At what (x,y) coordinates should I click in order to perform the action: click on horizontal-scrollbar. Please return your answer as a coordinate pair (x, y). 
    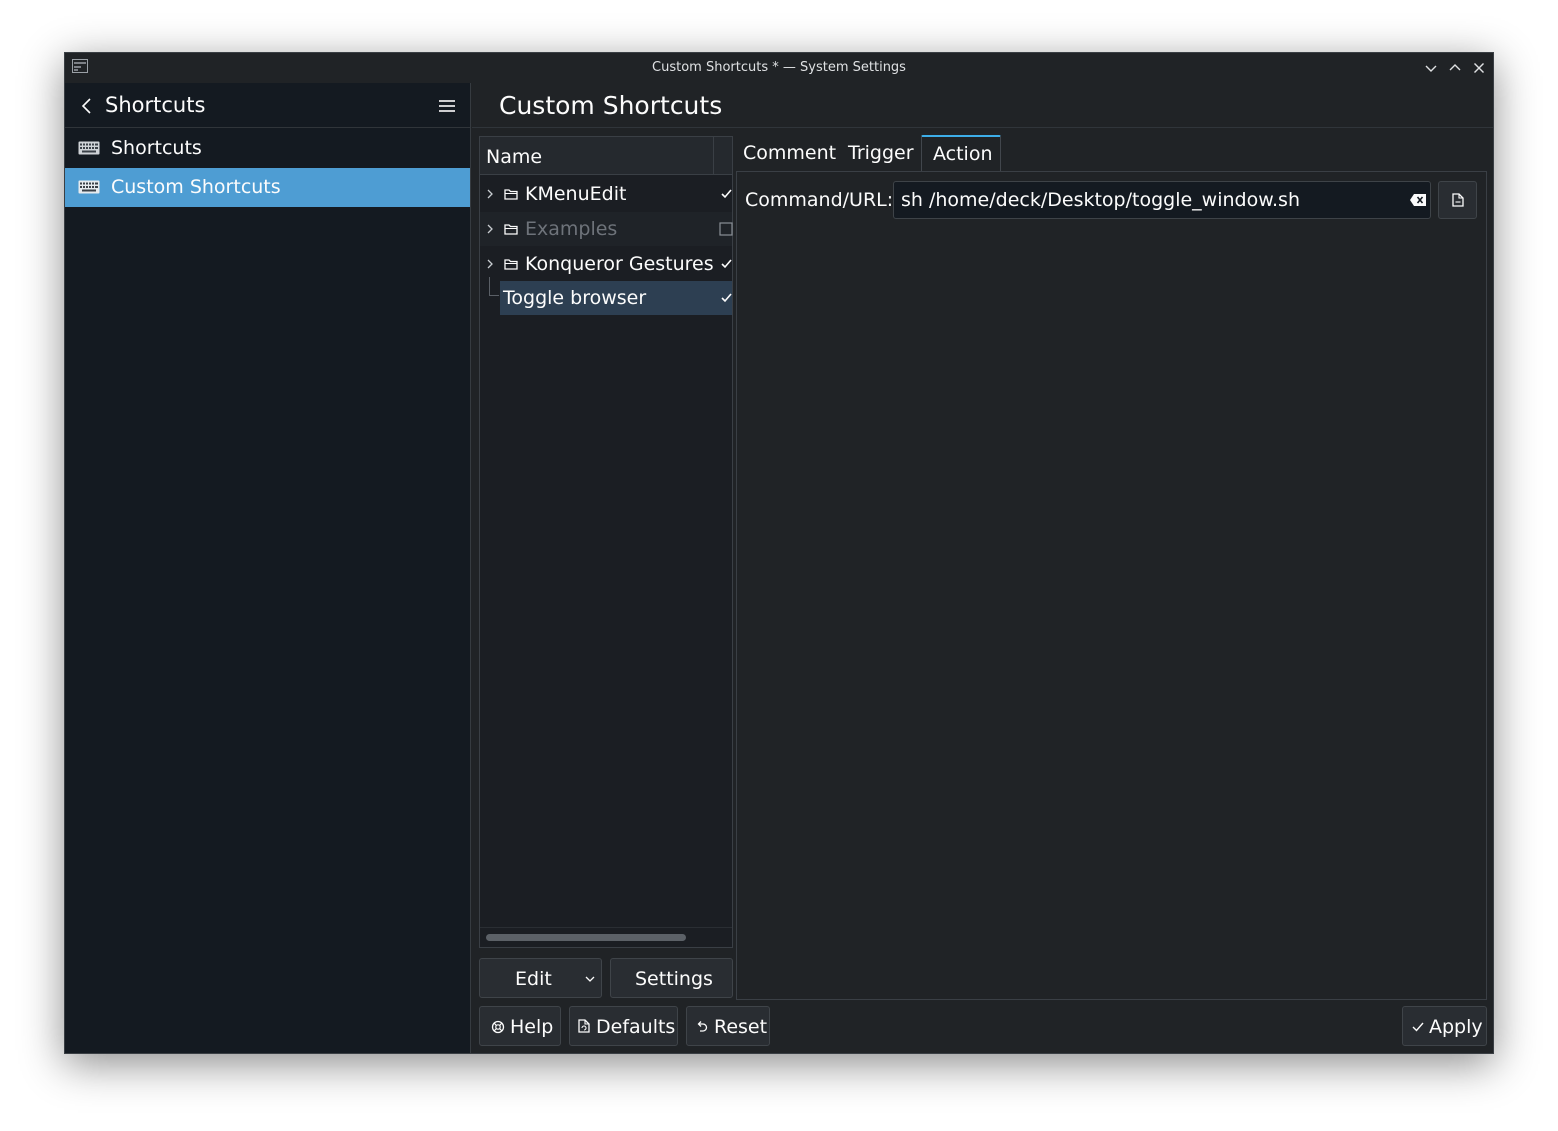
    Looking at the image, I should click on (586, 937).